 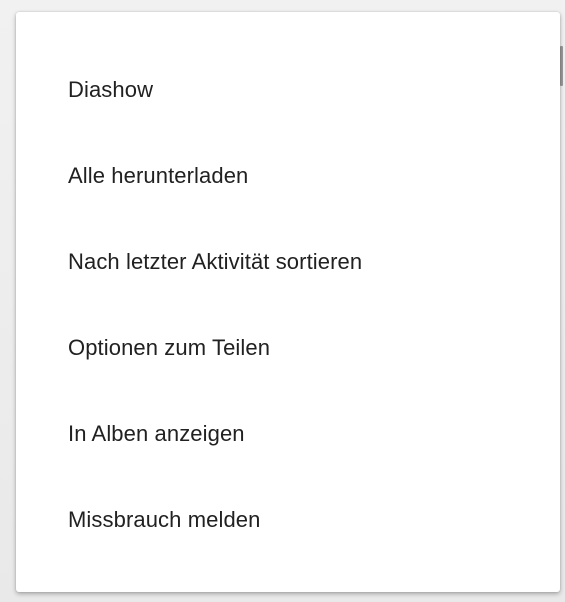 I want to click on menu-item-label: In Alben anzeigen, so click(x=156, y=433).